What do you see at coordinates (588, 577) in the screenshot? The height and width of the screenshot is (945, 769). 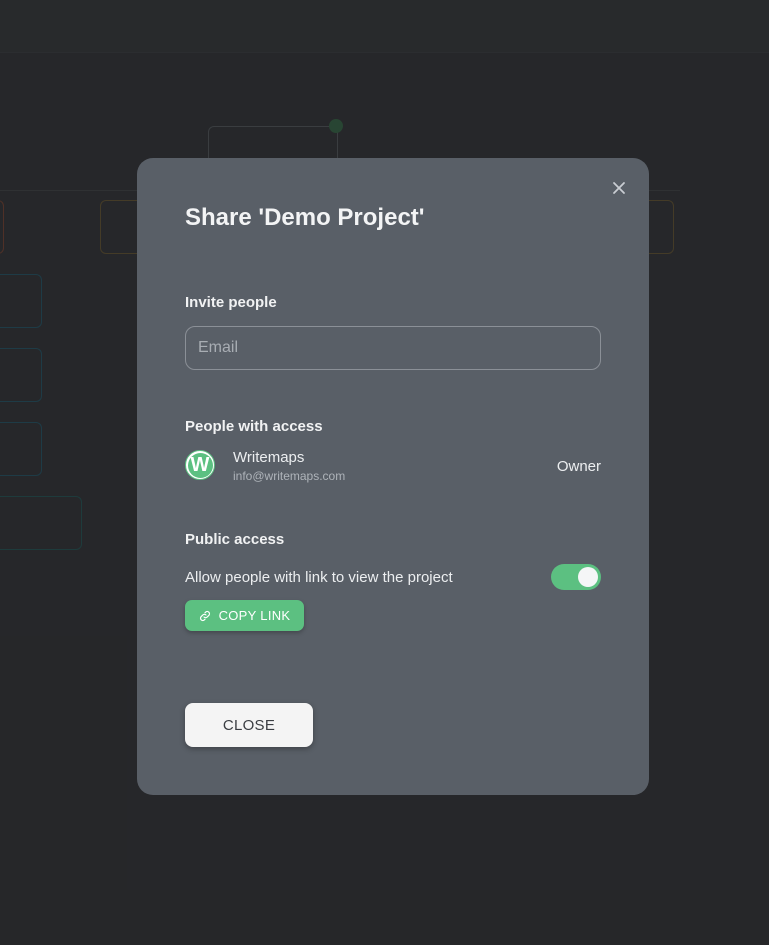 I see `toggle-knob` at bounding box center [588, 577].